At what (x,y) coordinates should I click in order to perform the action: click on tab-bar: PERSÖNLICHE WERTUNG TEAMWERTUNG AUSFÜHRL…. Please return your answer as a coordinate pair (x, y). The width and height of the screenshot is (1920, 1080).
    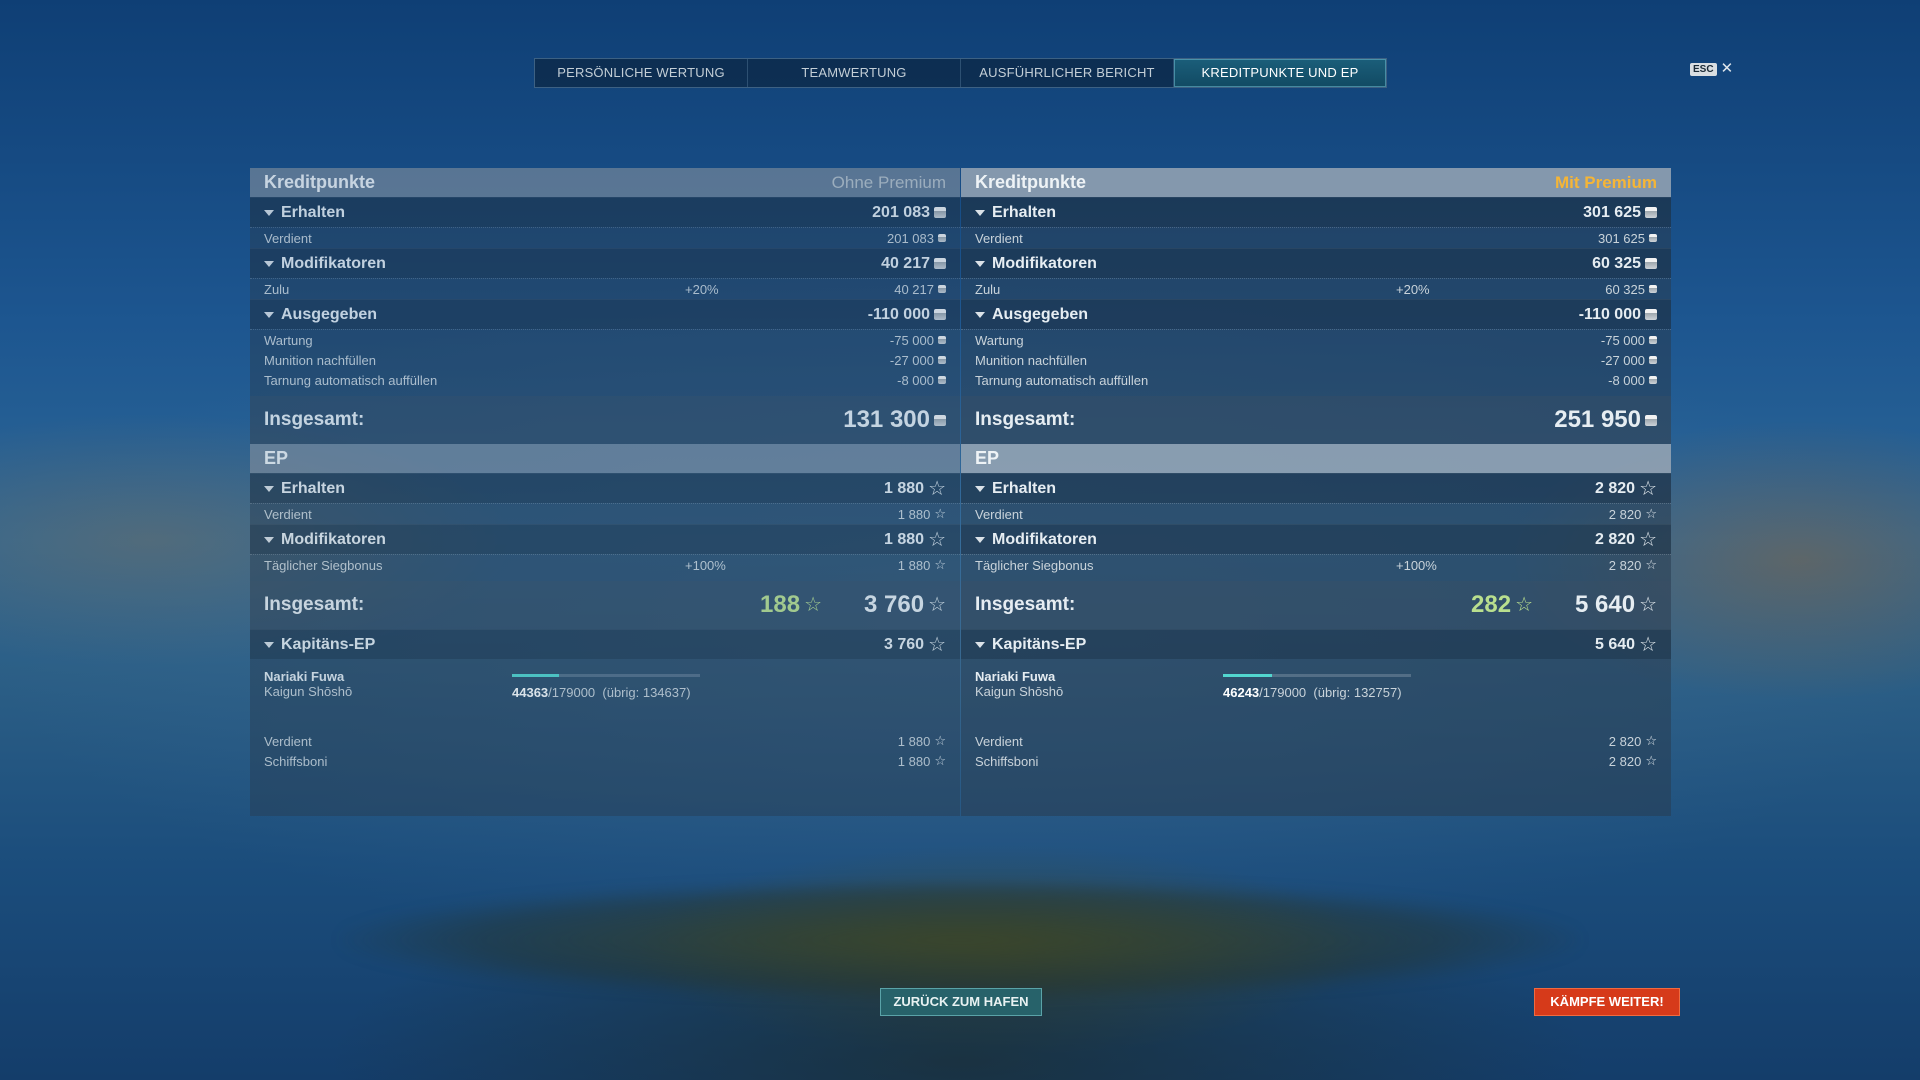
    Looking at the image, I should click on (960, 73).